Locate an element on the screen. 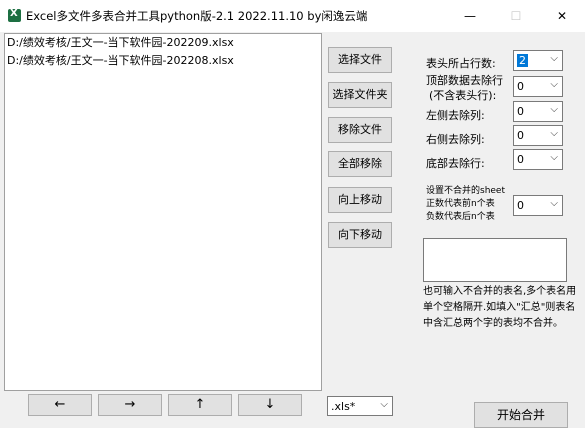  move-up-button: 向上移动 is located at coordinates (360, 200).